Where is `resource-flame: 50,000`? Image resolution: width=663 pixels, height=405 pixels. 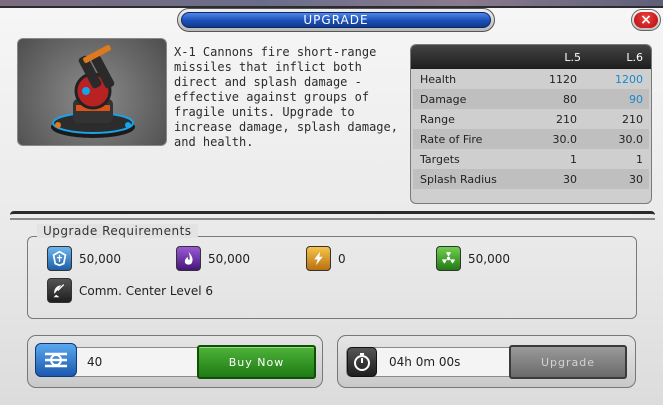 resource-flame: 50,000 is located at coordinates (213, 258).